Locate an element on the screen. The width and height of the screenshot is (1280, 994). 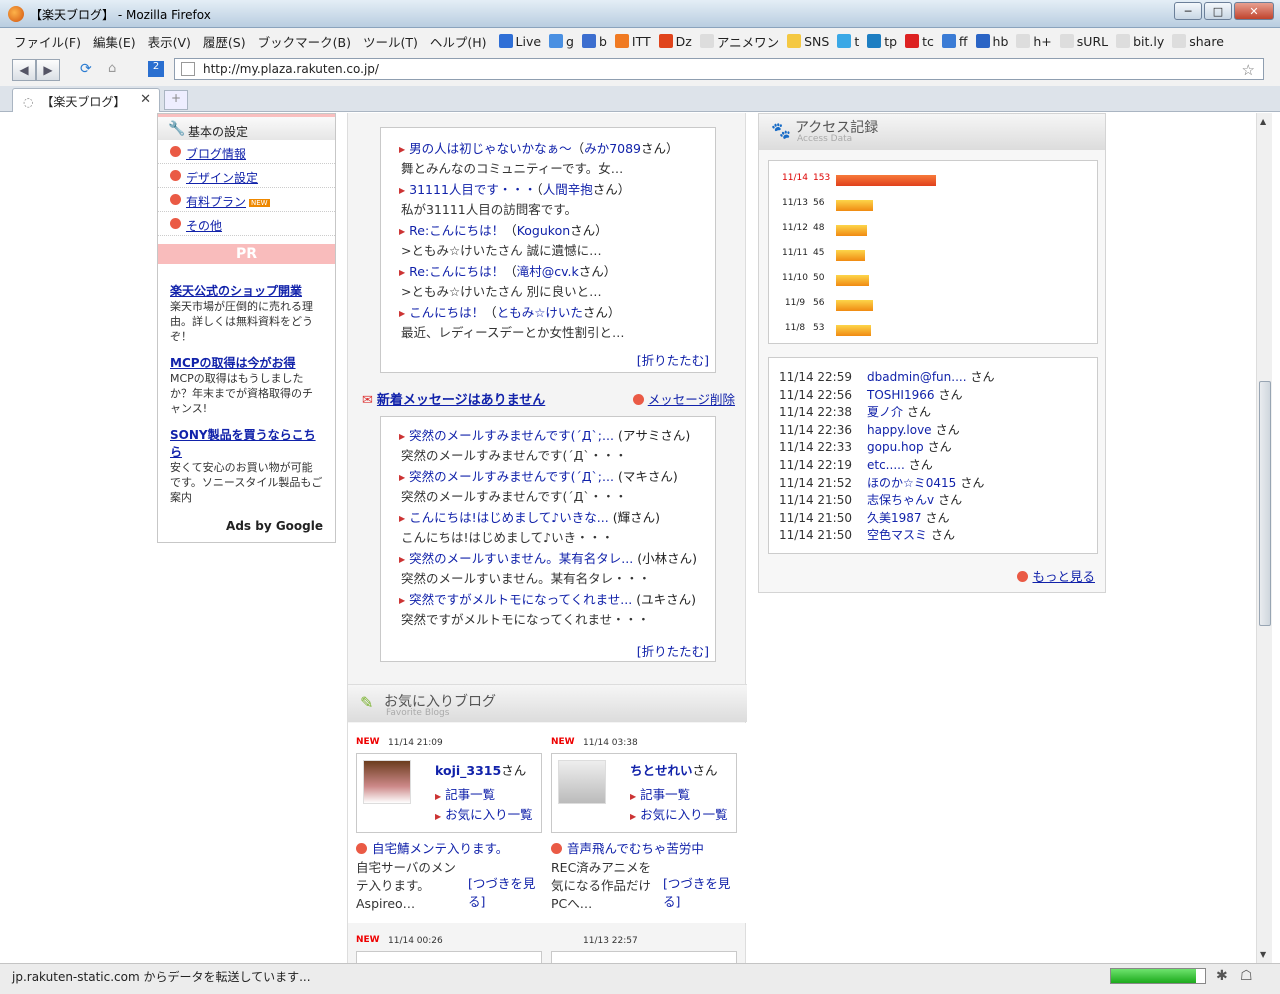
cat-icon: ☖ is located at coordinates (1246, 976).